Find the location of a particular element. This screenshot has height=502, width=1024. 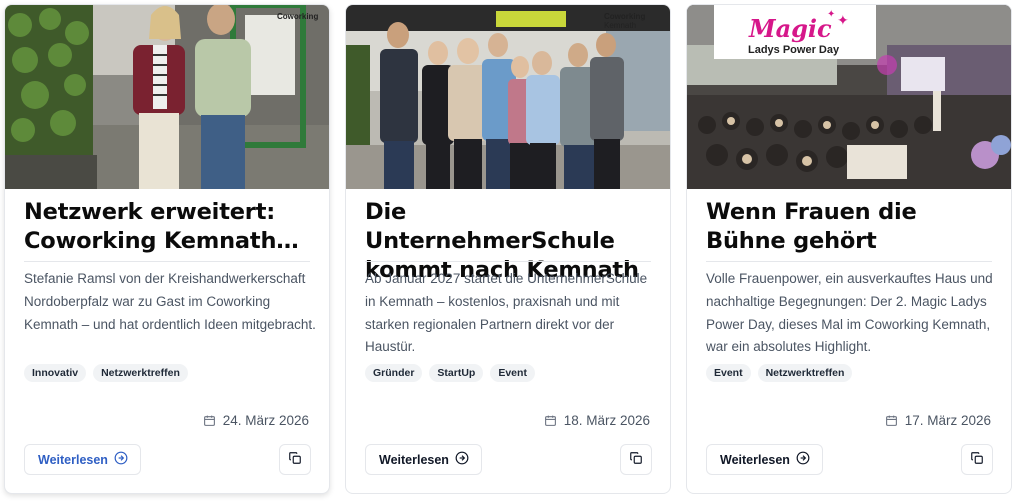

card-tags: Innovativ Netzwerktreffen is located at coordinates (106, 373).